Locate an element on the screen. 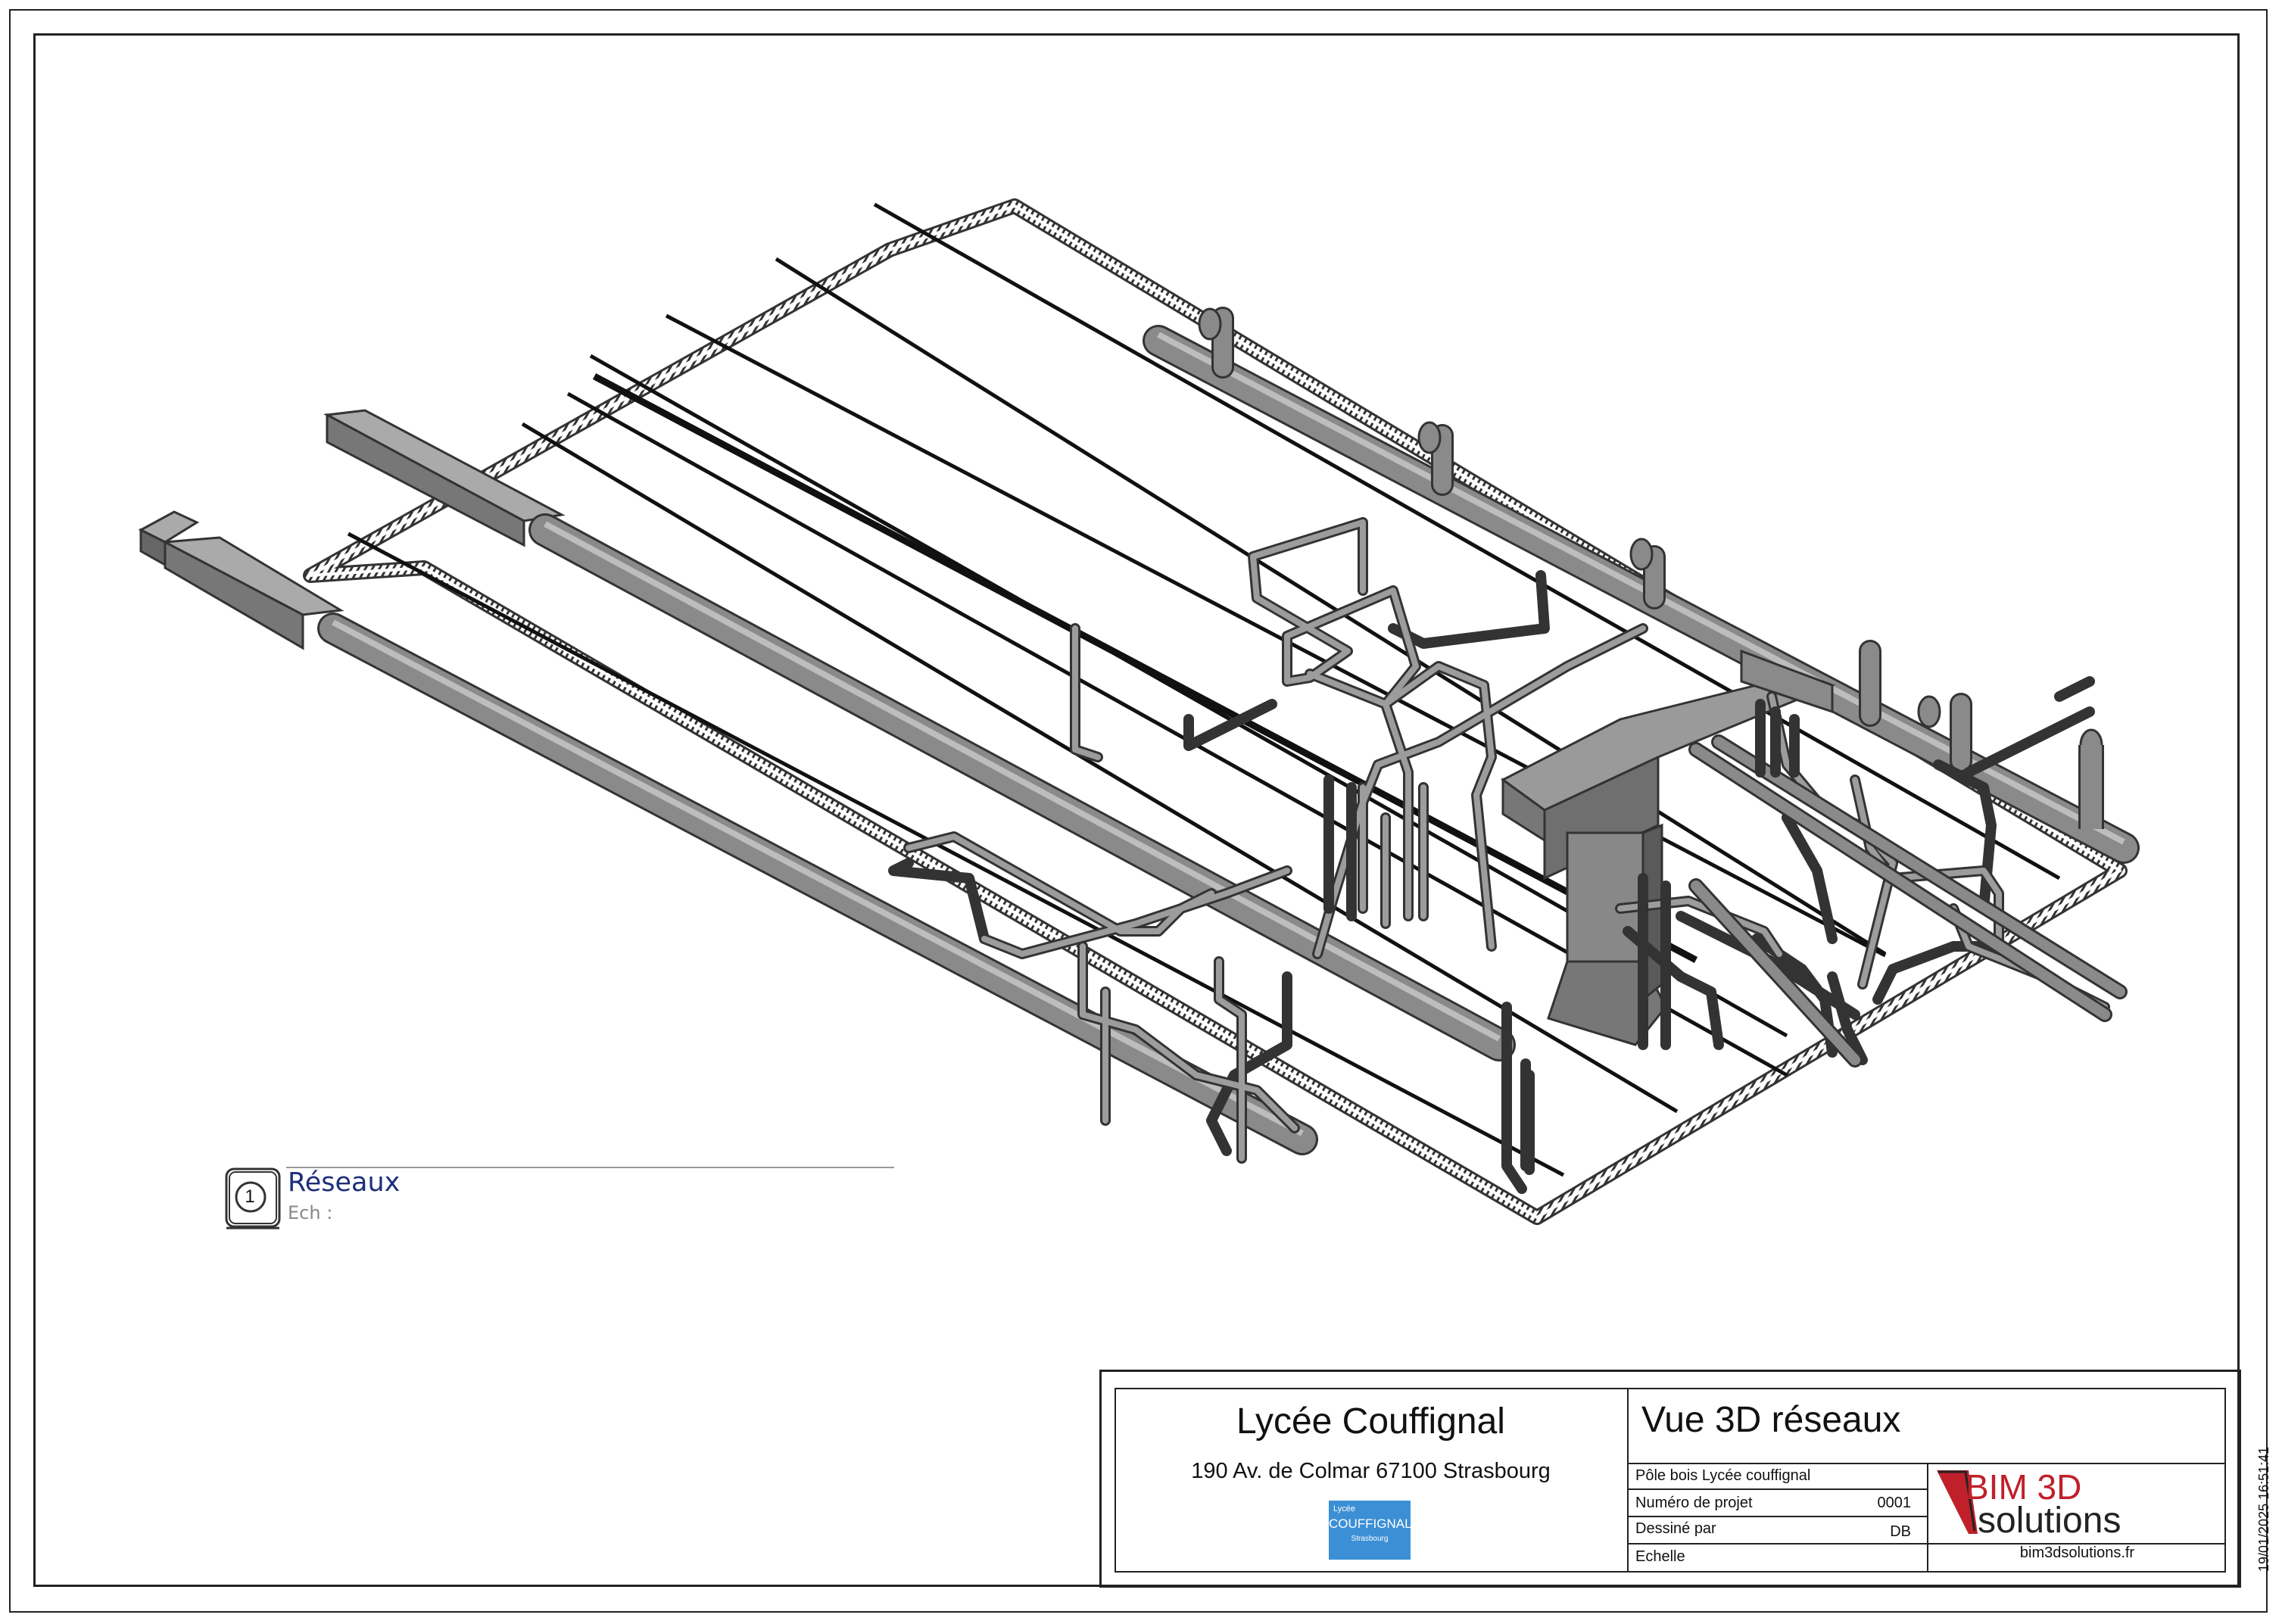  title-block-divider is located at coordinates (1628, 1480).